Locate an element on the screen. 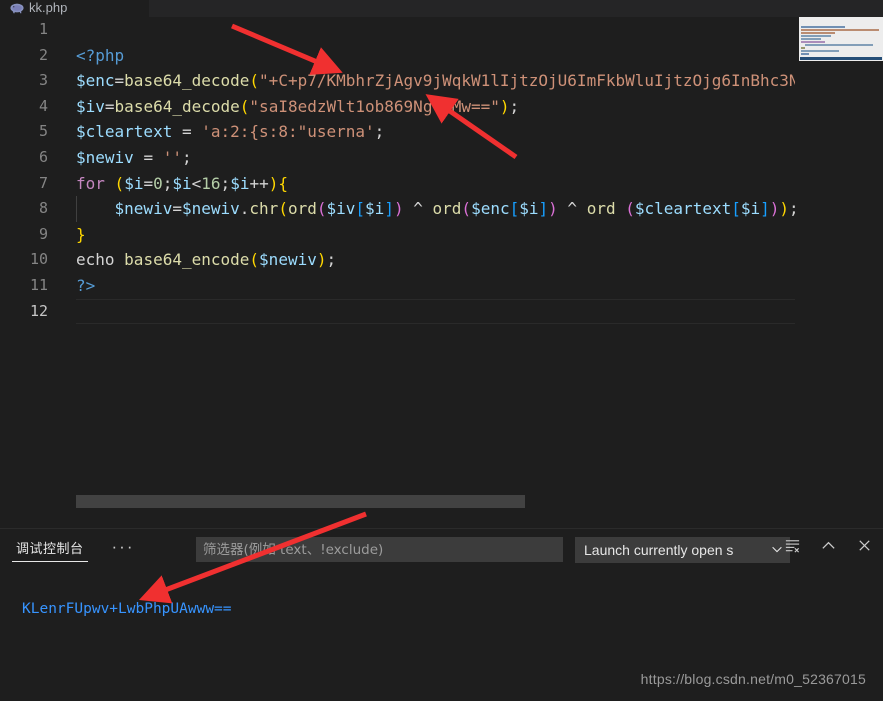  code-line: 10 echo base64_encode($newiv); is located at coordinates (397, 260).